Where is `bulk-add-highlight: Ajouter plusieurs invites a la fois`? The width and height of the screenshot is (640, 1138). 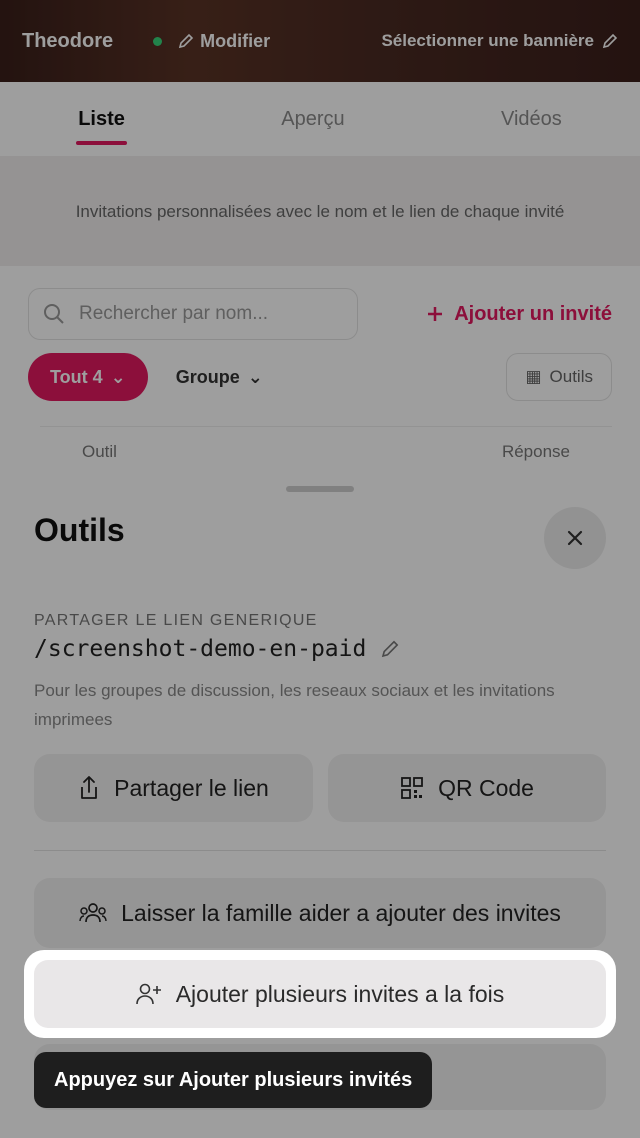
bulk-add-highlight: Ajouter plusieurs invites a la fois is located at coordinates (320, 994).